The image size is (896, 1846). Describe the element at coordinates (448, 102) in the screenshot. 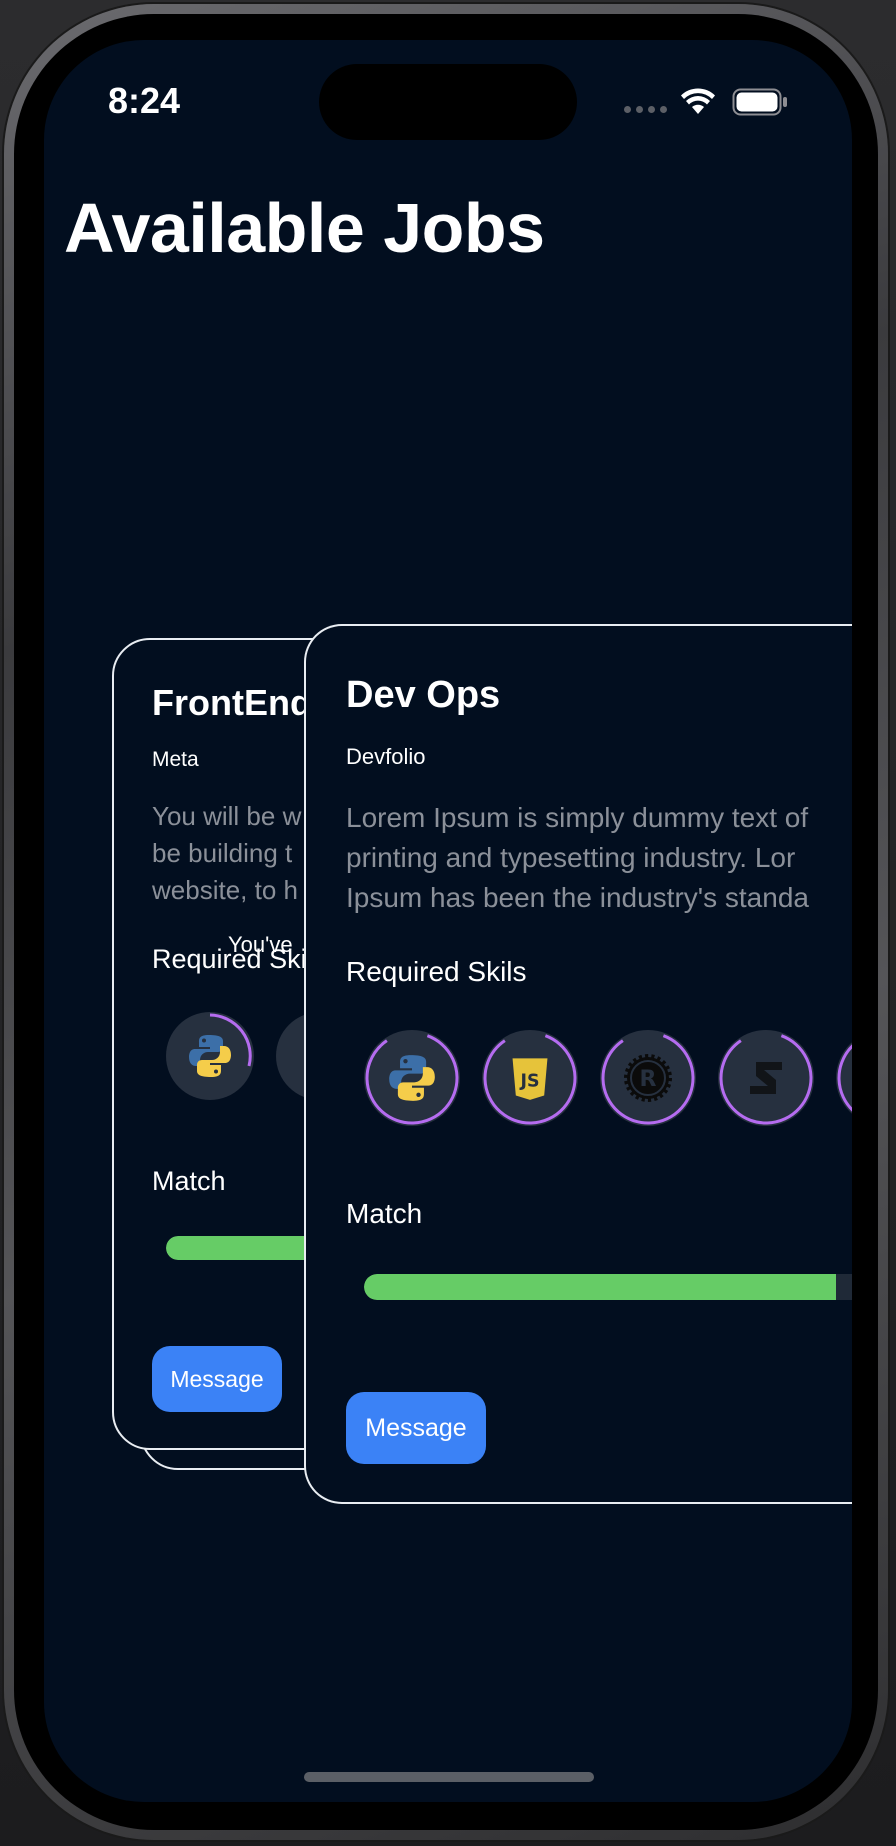

I see `dynamic-island` at that location.